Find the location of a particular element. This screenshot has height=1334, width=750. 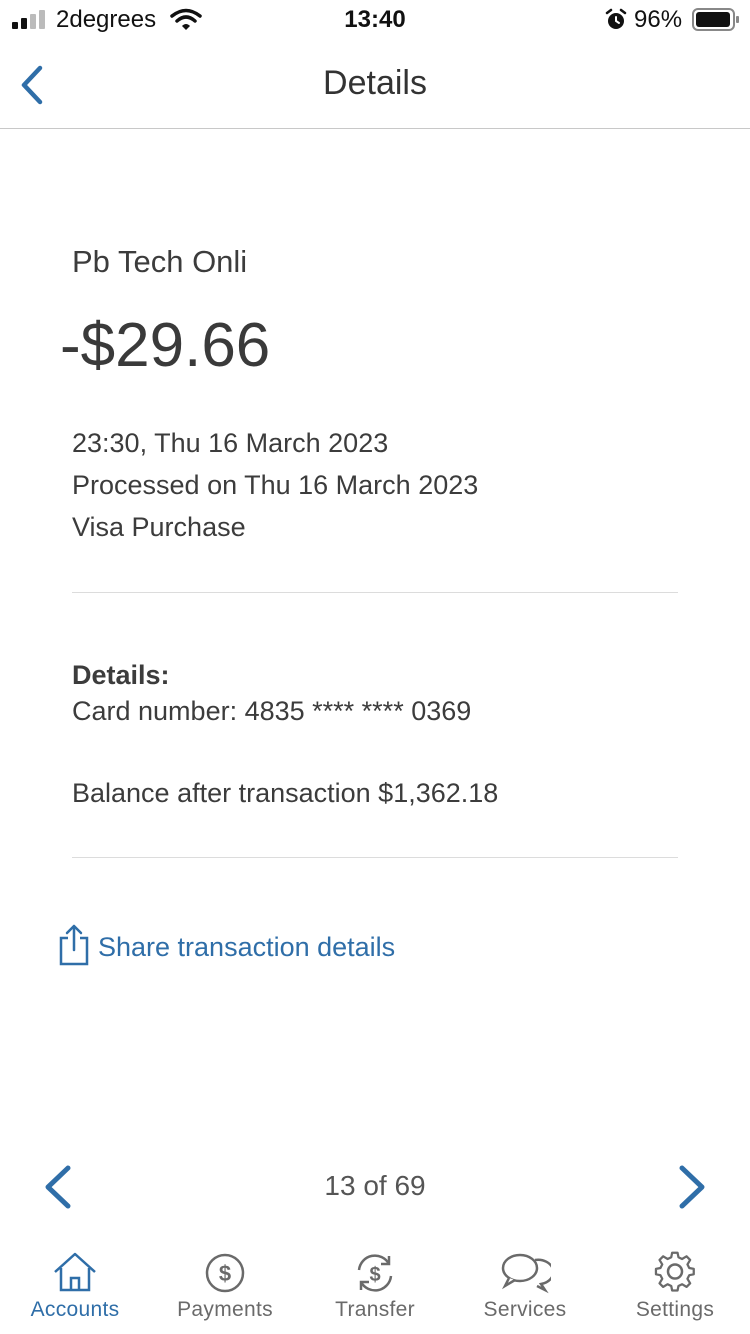

details-heading: Details: is located at coordinates (121, 675).